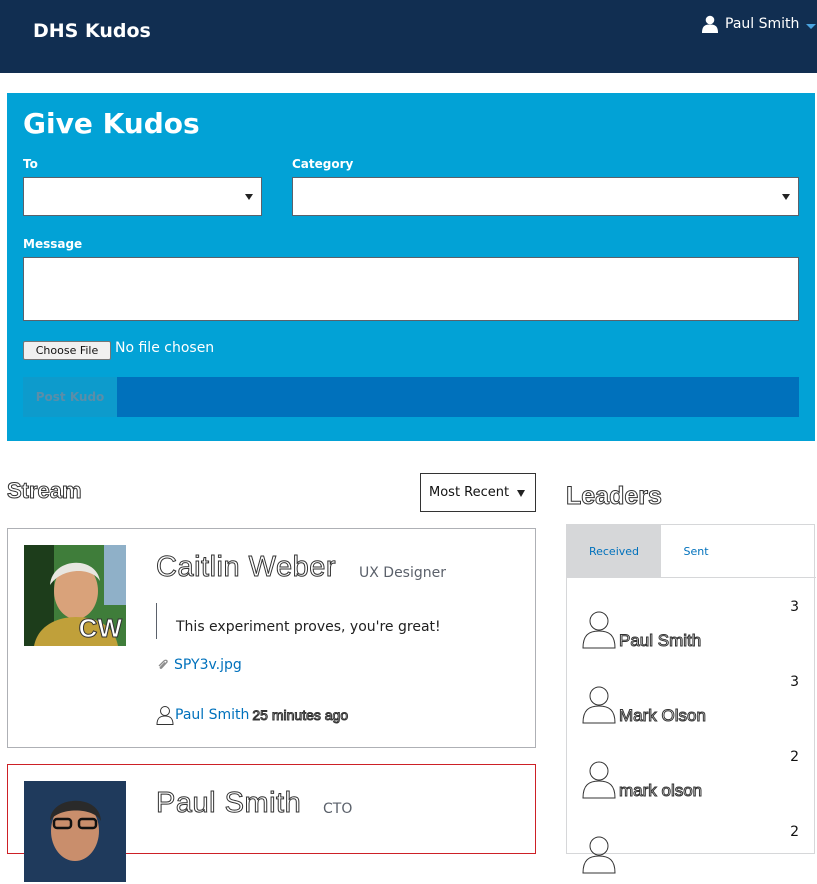  Describe the element at coordinates (811, 26) in the screenshot. I see `caret-down-icon` at that location.